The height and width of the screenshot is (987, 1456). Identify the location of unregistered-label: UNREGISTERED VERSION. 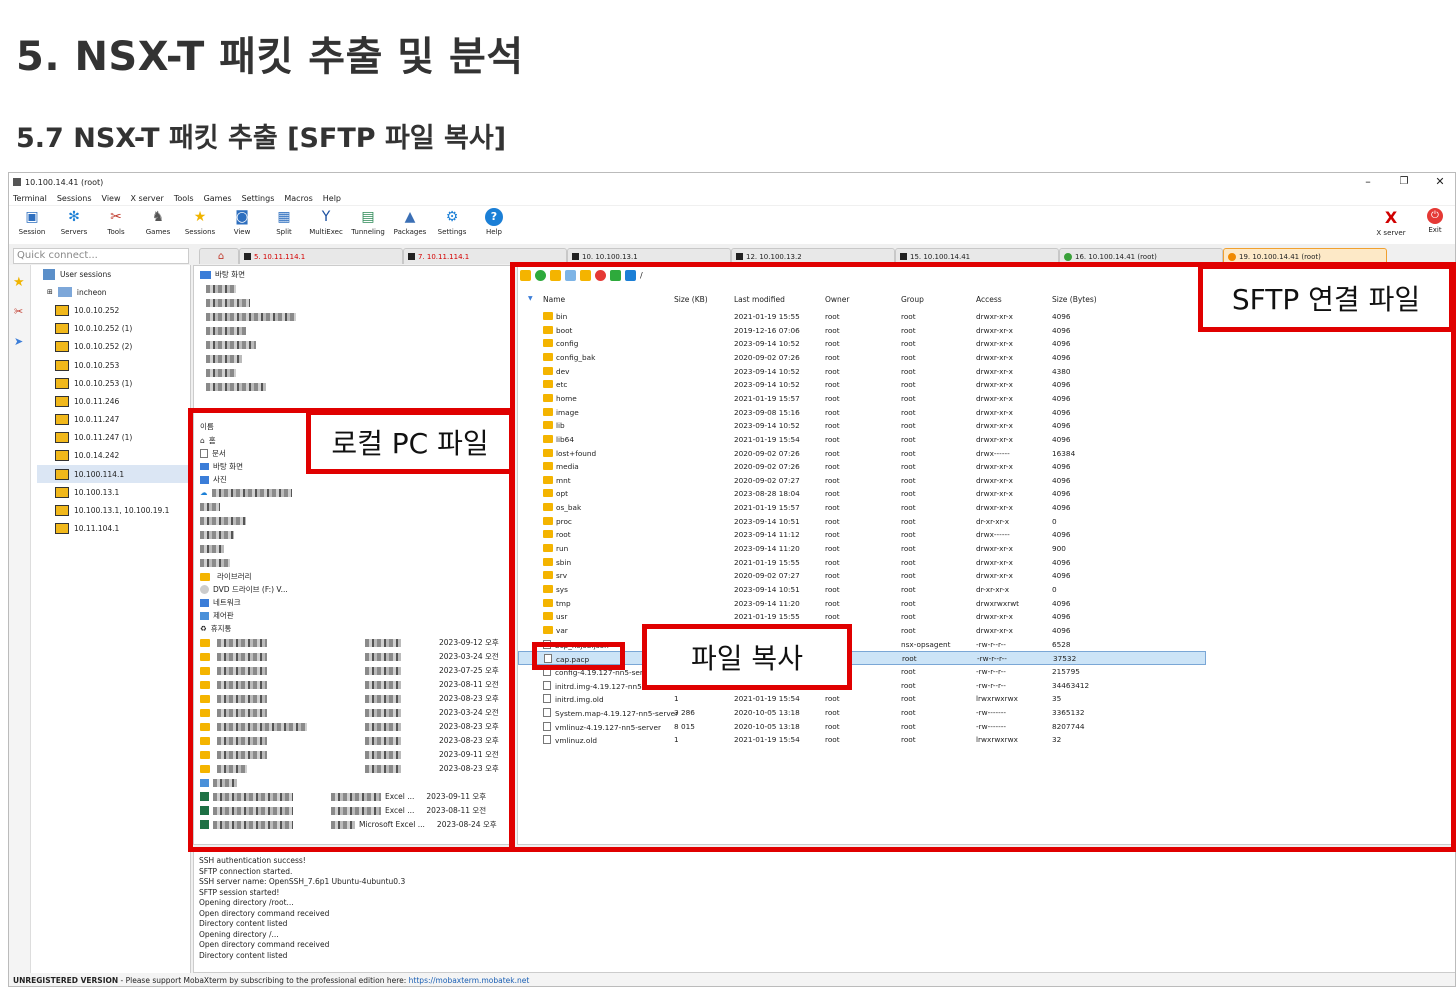
(66, 980).